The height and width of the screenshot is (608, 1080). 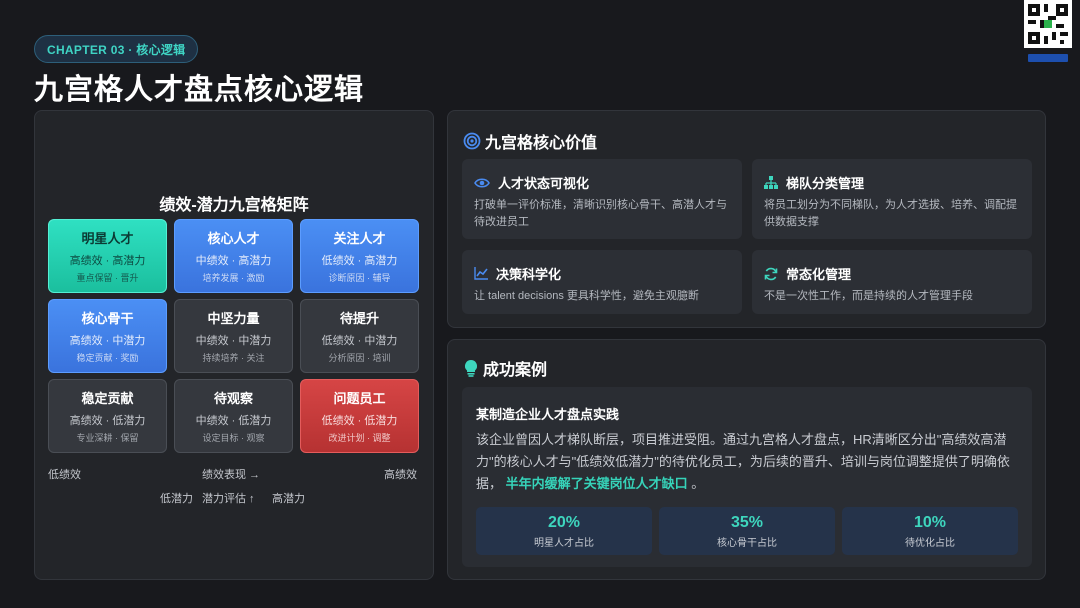 What do you see at coordinates (233, 421) in the screenshot?
I see `cell-subtitle: 中绩效 · 低潜力` at bounding box center [233, 421].